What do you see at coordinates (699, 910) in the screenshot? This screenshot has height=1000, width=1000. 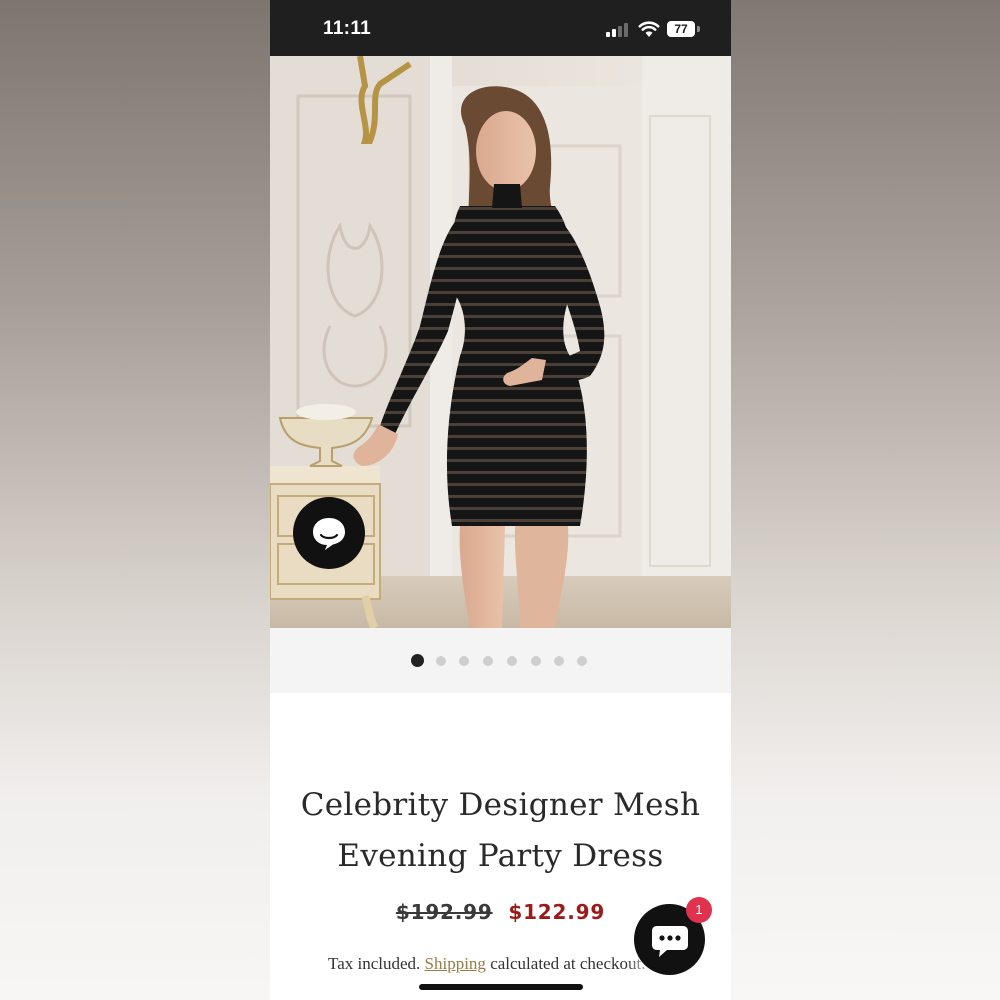 I see `notification-badge: 1` at bounding box center [699, 910].